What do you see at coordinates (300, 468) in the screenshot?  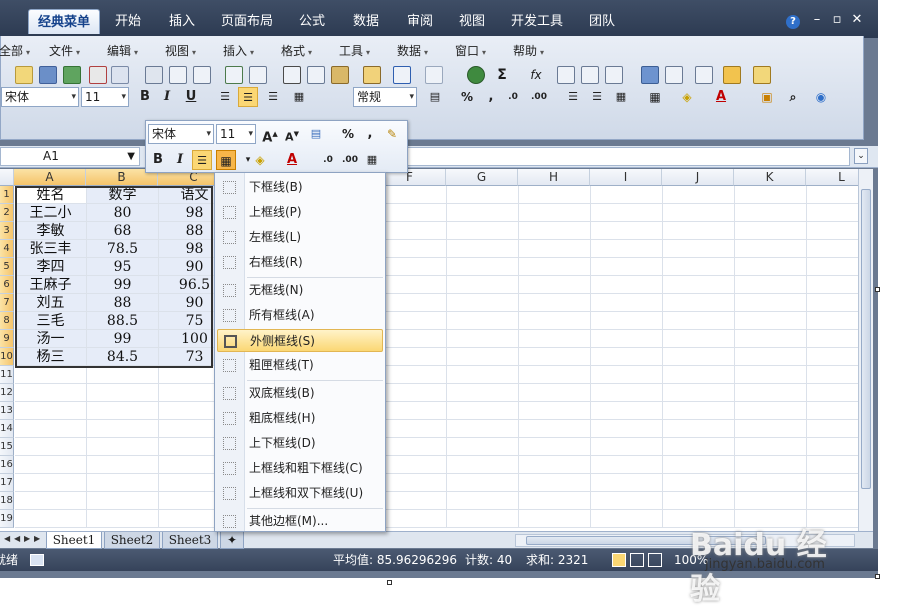 I see `border-menu-item: 上框线和粗下框线(C)` at bounding box center [300, 468].